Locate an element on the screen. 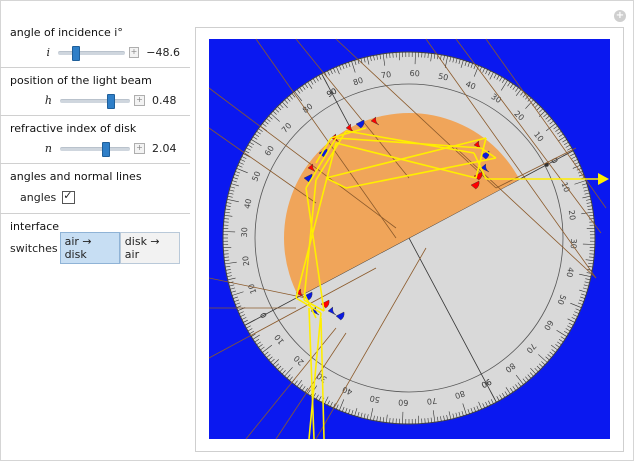 The image size is (634, 461). angles-section: angles and normal lines angles is located at coordinates (95, 189).